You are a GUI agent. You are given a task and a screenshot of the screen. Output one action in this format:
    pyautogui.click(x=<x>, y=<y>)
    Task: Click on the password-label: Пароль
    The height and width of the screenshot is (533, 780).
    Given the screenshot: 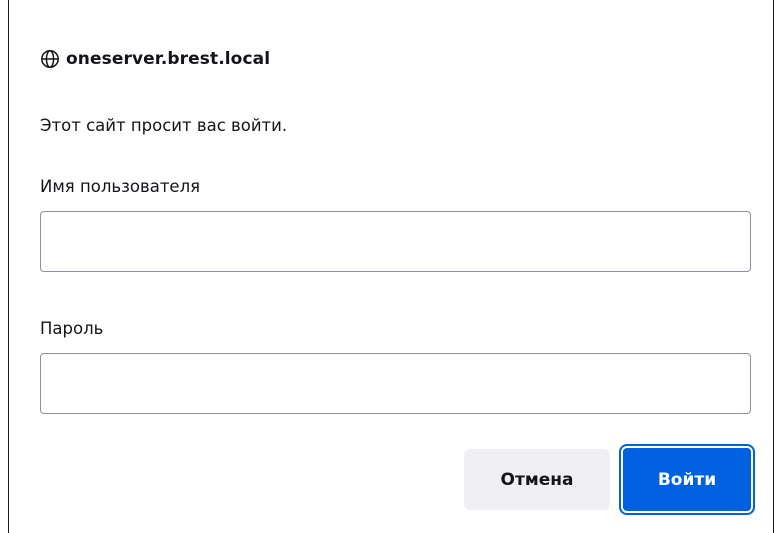 What is the action you would take?
    pyautogui.click(x=72, y=328)
    